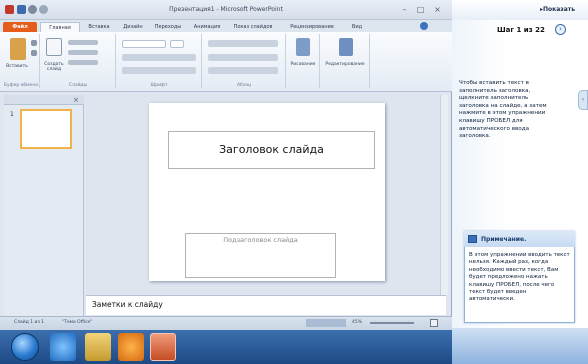 The height and width of the screenshot is (364, 588). What do you see at coordinates (177, 44) in the screenshot?
I see `font-size-select` at bounding box center [177, 44].